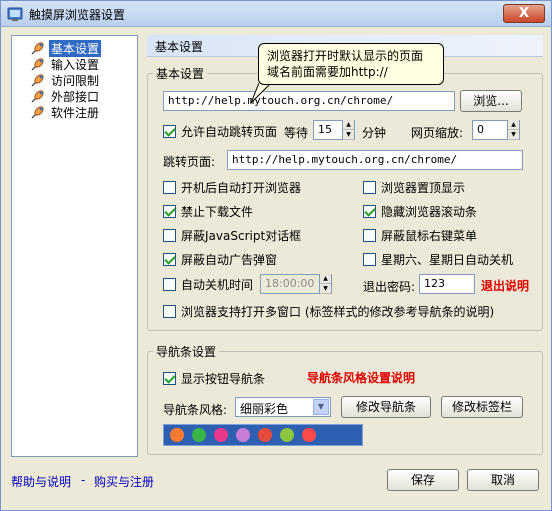 This screenshot has height=511, width=552. Describe the element at coordinates (447, 284) in the screenshot. I see `exit-password-input: 123` at that location.